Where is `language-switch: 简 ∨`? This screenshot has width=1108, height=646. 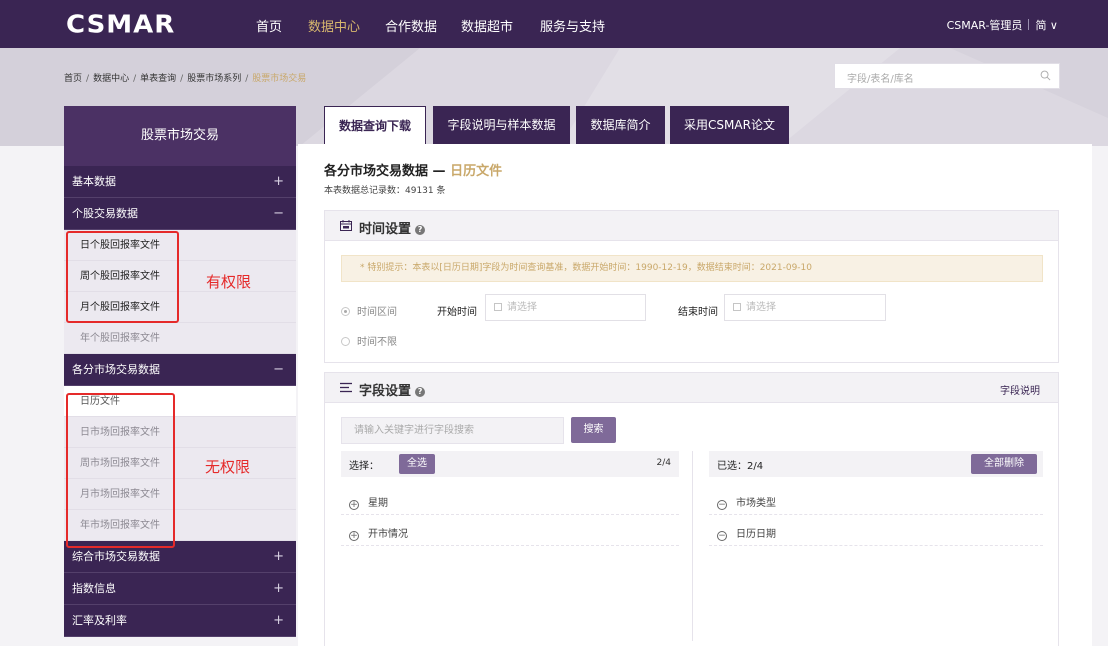 language-switch: 简 ∨ is located at coordinates (1046, 25).